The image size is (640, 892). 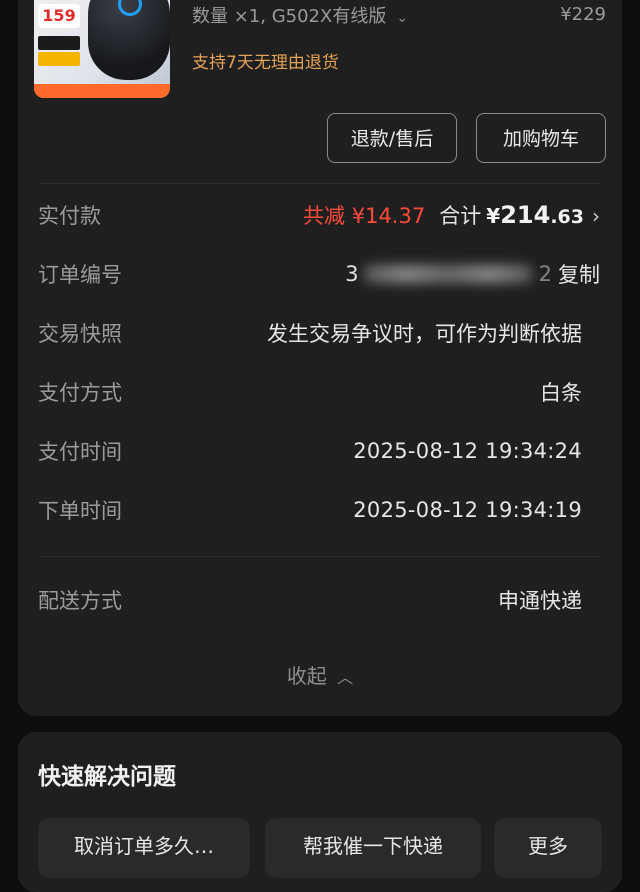 What do you see at coordinates (545, 274) in the screenshot?
I see `order-number-suffix: 2` at bounding box center [545, 274].